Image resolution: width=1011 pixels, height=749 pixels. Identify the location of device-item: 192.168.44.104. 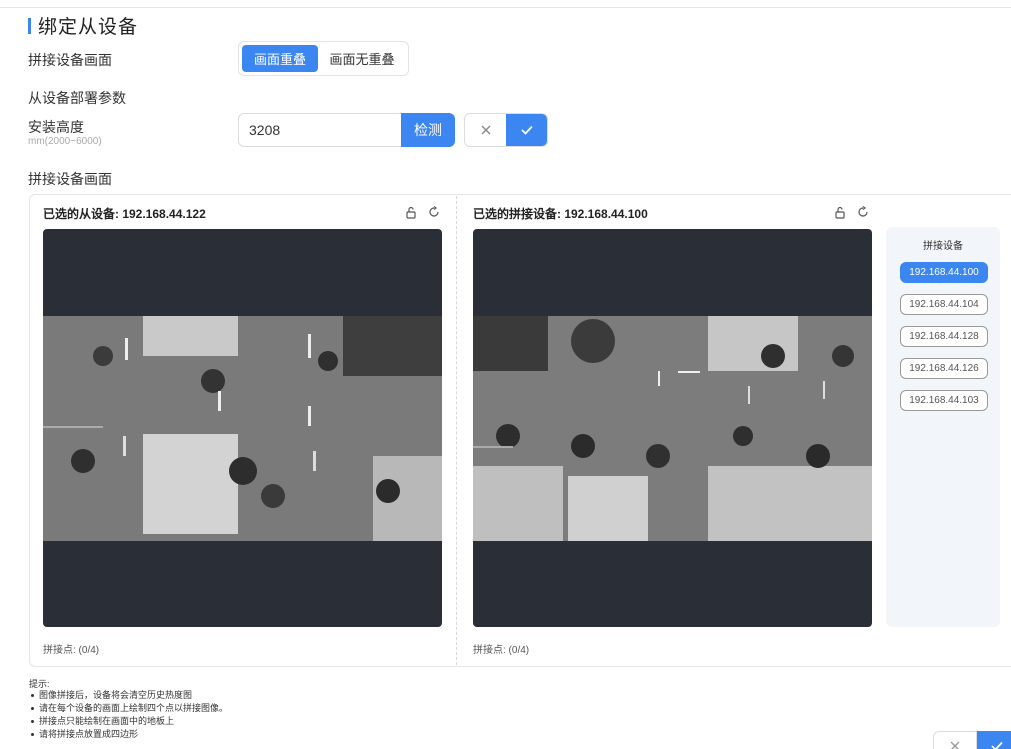
(944, 304).